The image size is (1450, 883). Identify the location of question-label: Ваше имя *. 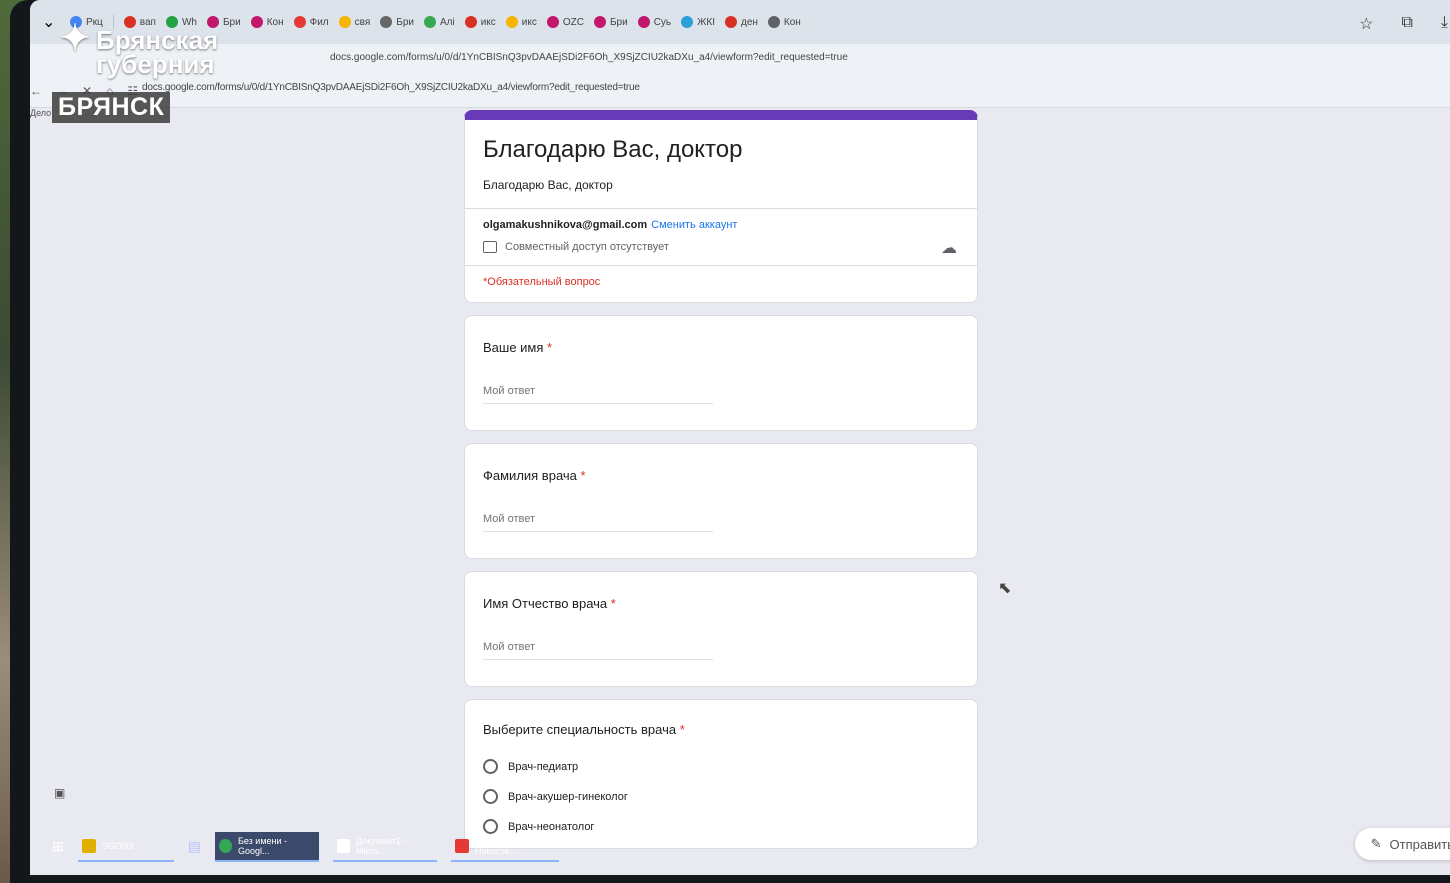
(721, 347).